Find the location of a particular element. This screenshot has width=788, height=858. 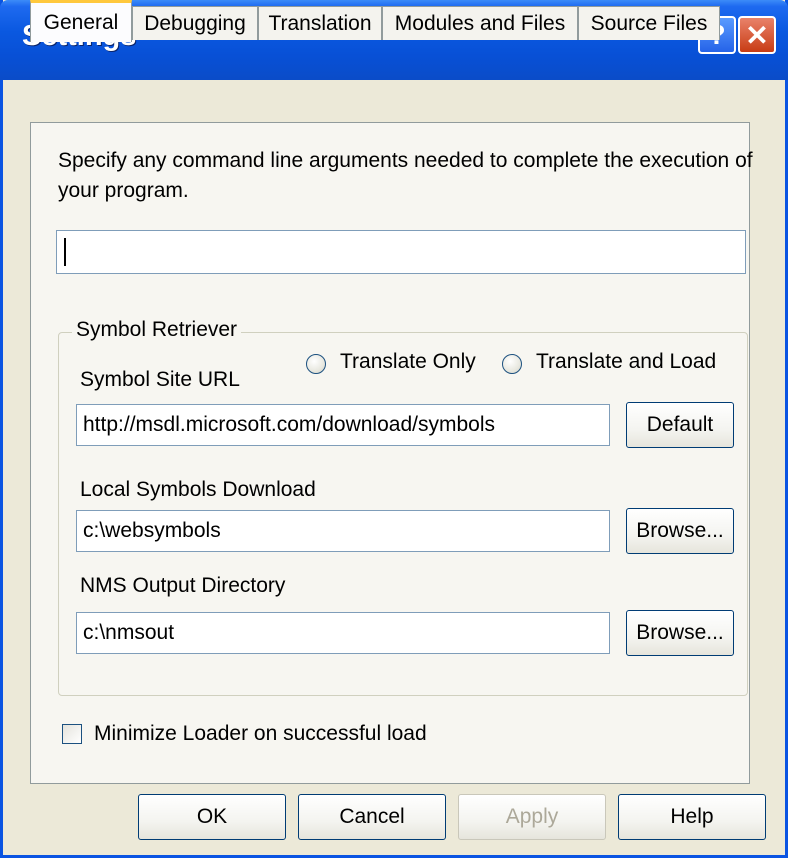

nms-output-label: NMS Output Directory is located at coordinates (183, 585).